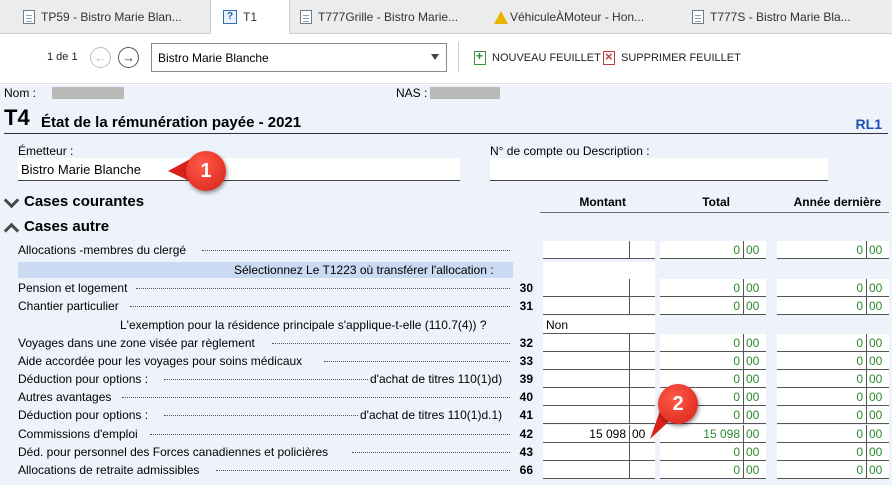 Image resolution: width=892 pixels, height=485 pixels. I want to click on emetteur-field: Bistro Marie Blanche, so click(239, 169).